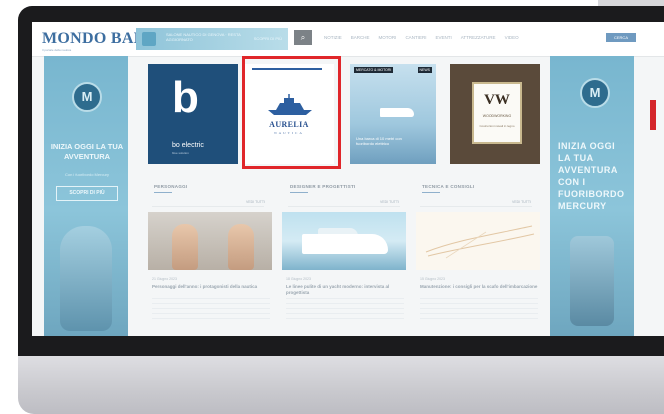  Describe the element at coordinates (478, 37) in the screenshot. I see `nav-item: ATTREZZATURE` at that location.